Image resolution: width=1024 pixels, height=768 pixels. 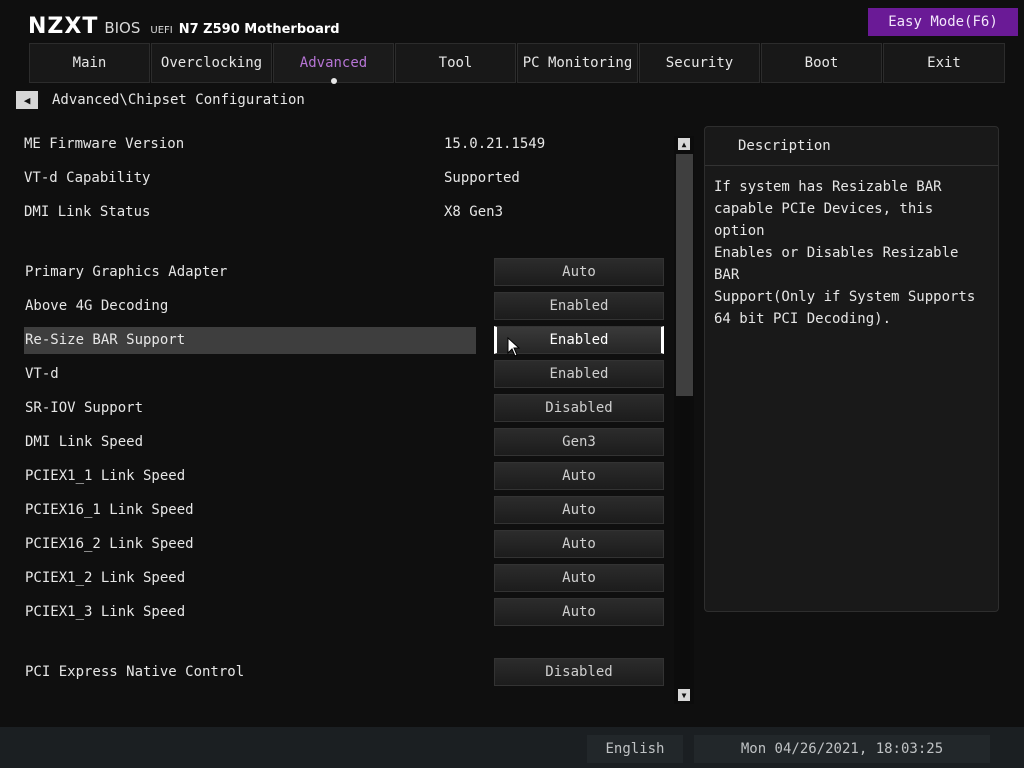 I want to click on setting-row-pciex16-1-link-speed: PCIEX16_1 Link Speed, so click(x=250, y=510).